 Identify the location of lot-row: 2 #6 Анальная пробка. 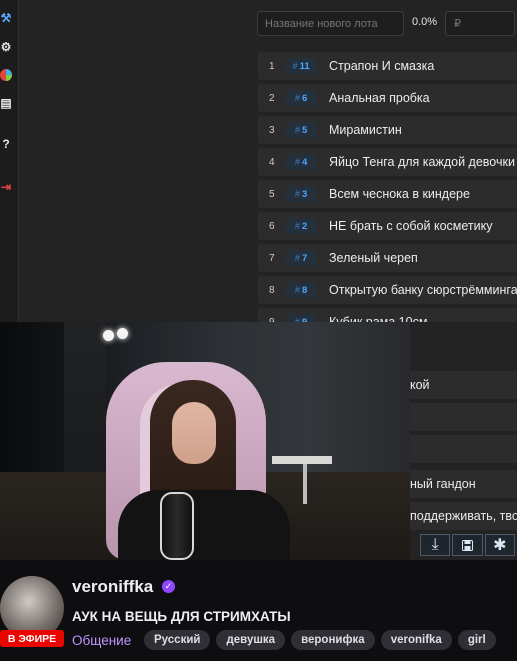
(387, 98).